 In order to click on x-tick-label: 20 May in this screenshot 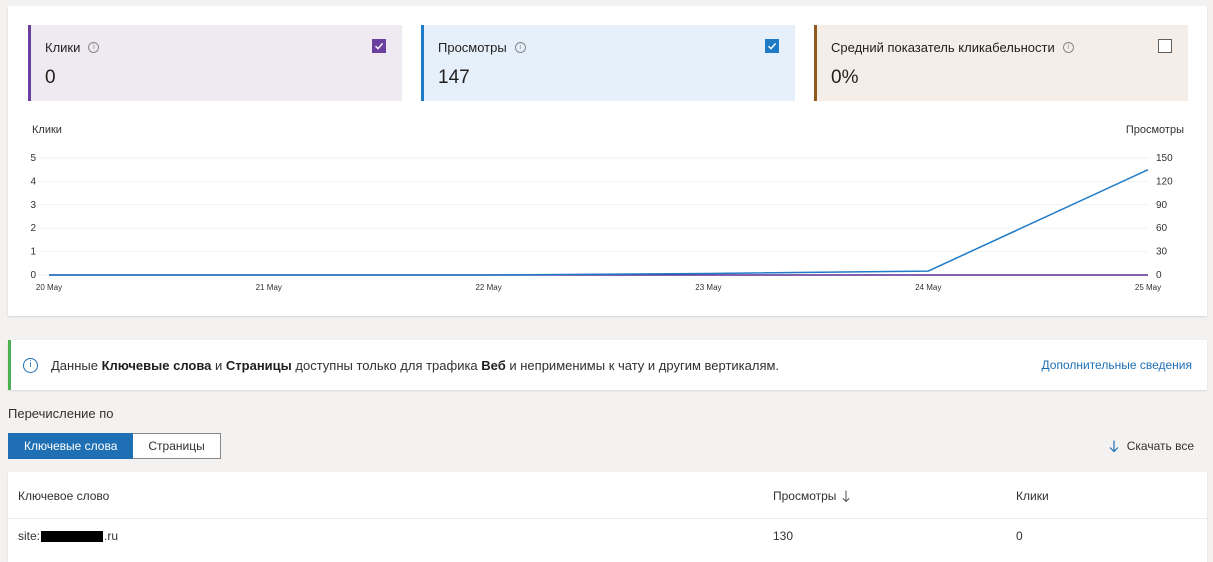, I will do `click(49, 287)`.